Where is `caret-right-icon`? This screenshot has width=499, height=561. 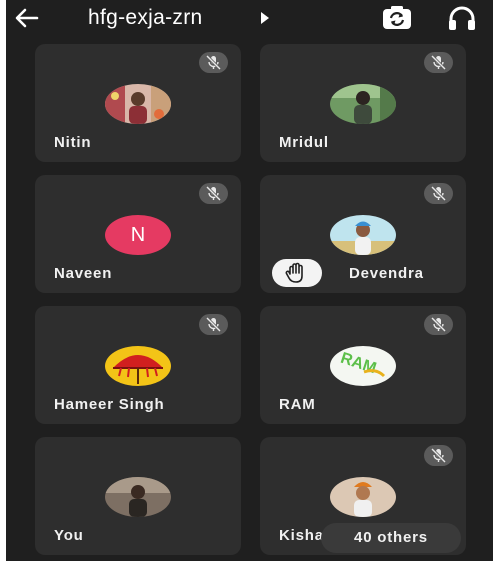
caret-right-icon is located at coordinates (265, 18).